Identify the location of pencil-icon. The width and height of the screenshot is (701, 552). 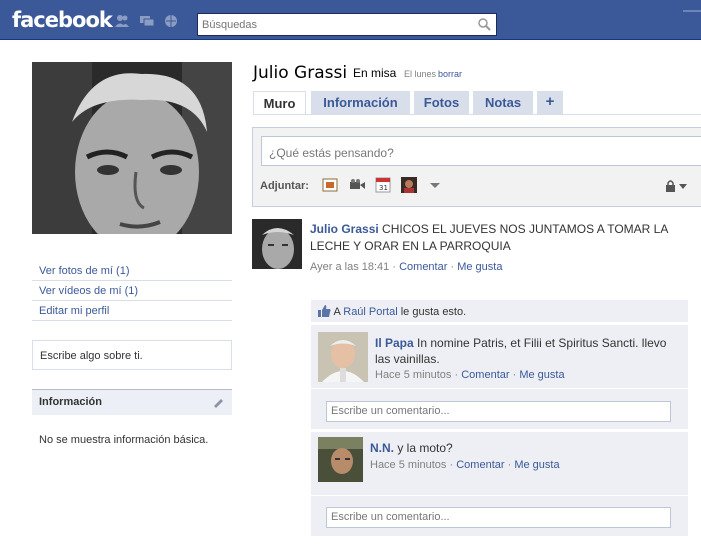
(218, 402).